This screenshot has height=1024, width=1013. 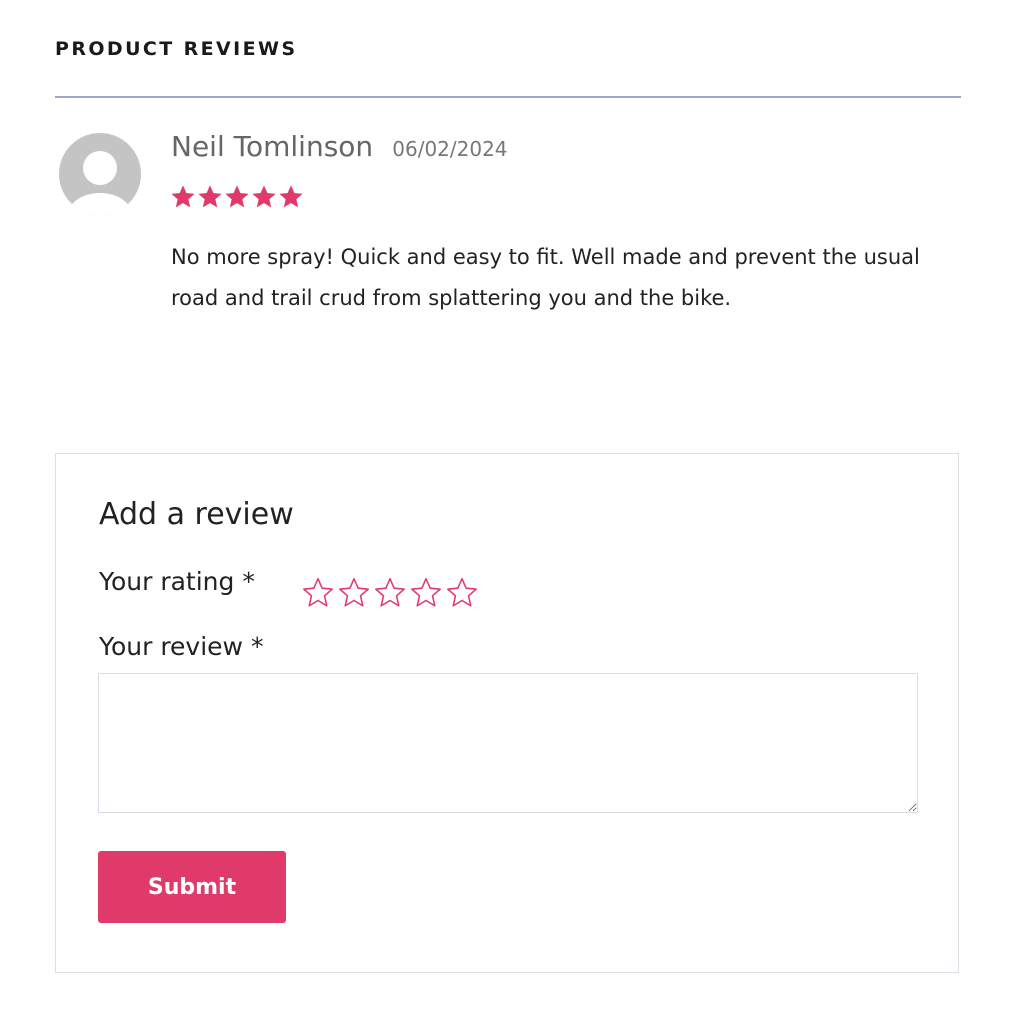 What do you see at coordinates (196, 514) in the screenshot?
I see `form-title: Add a review` at bounding box center [196, 514].